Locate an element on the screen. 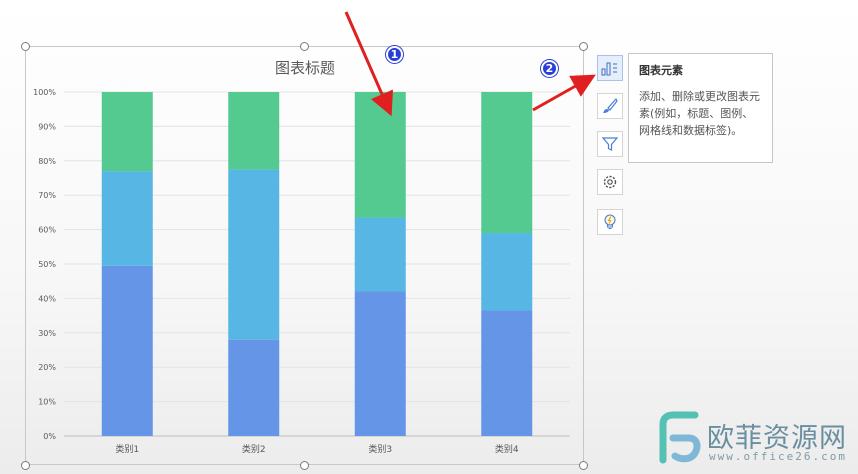 The height and width of the screenshot is (474, 858). chart-elements-icon is located at coordinates (609, 69).